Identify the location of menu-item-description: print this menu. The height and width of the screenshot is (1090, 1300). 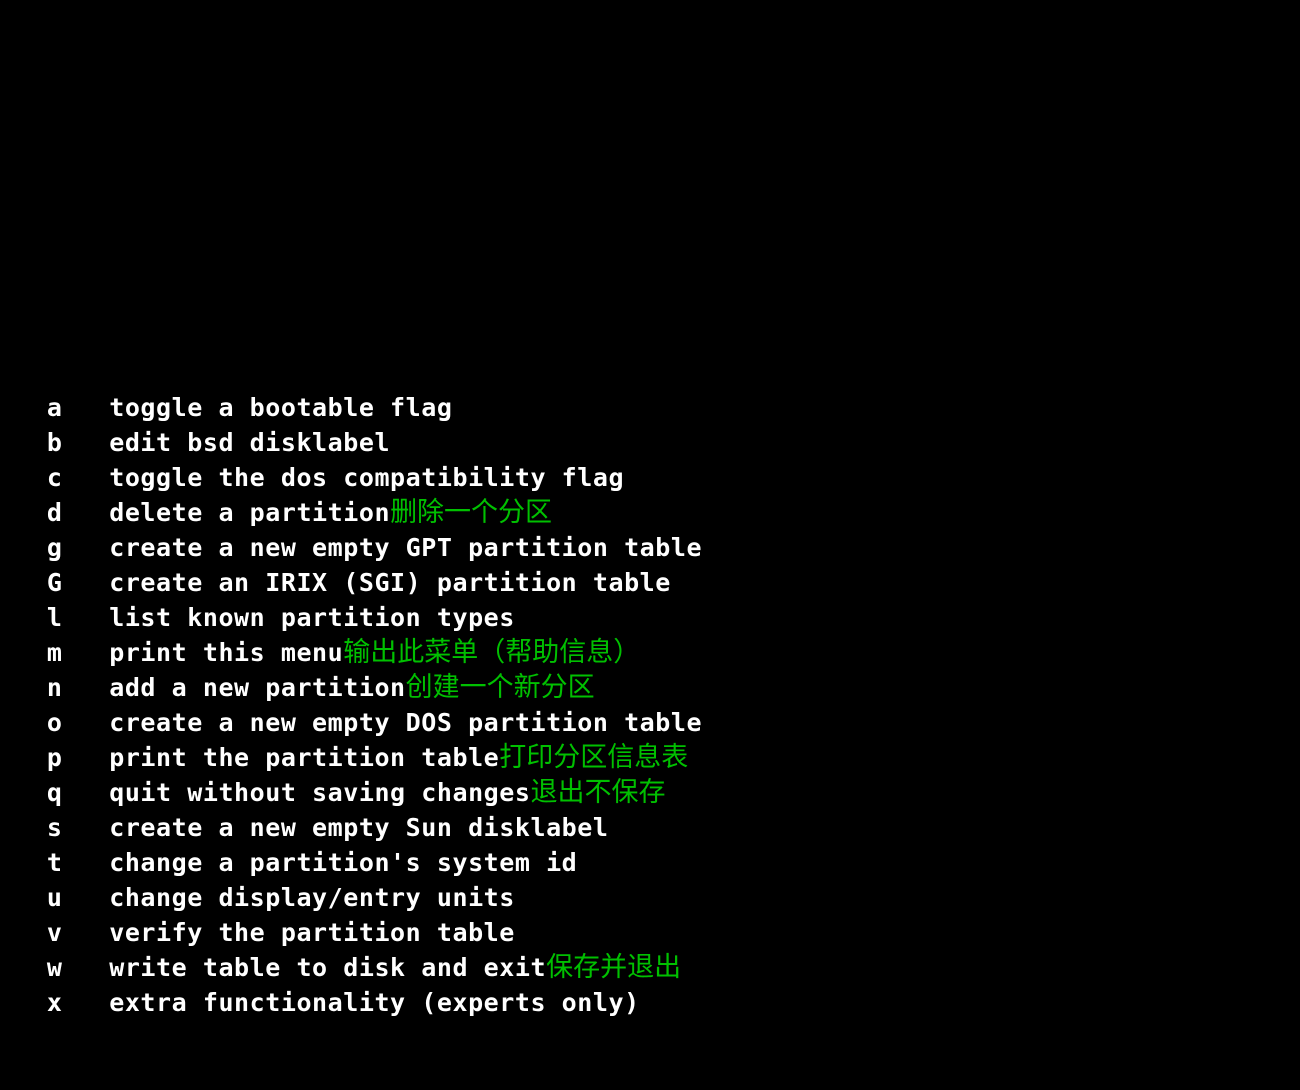
(226, 652).